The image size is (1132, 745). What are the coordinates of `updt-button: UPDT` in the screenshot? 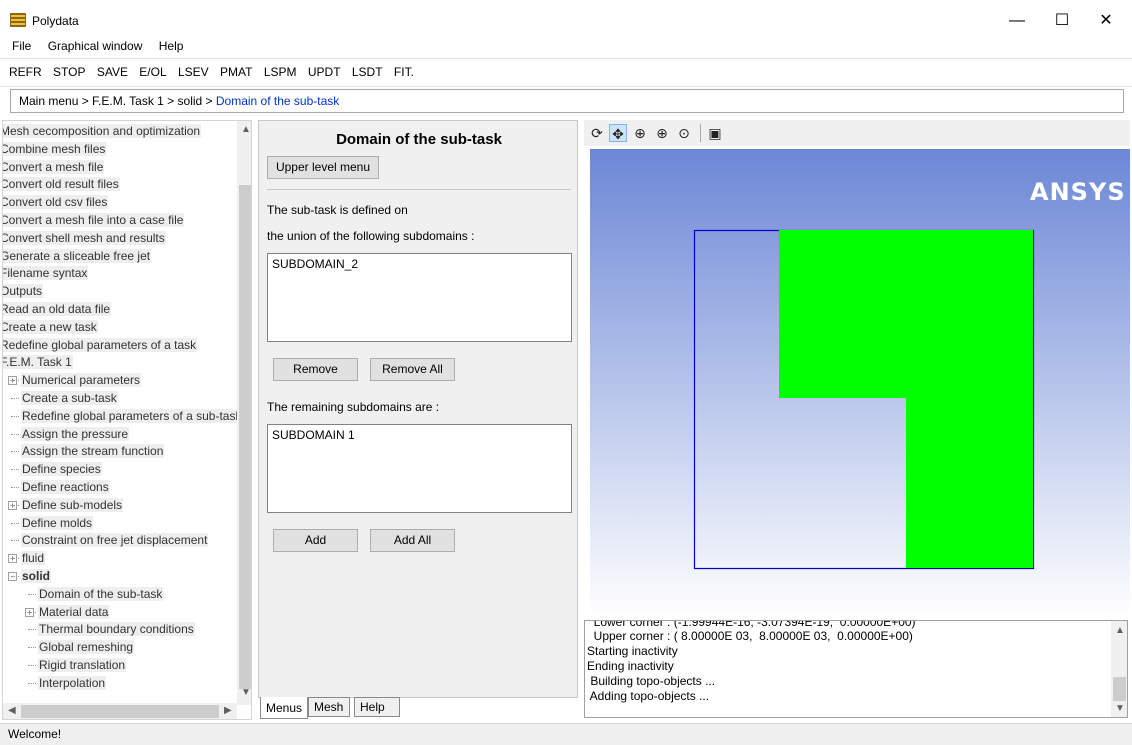 It's located at (324, 72).